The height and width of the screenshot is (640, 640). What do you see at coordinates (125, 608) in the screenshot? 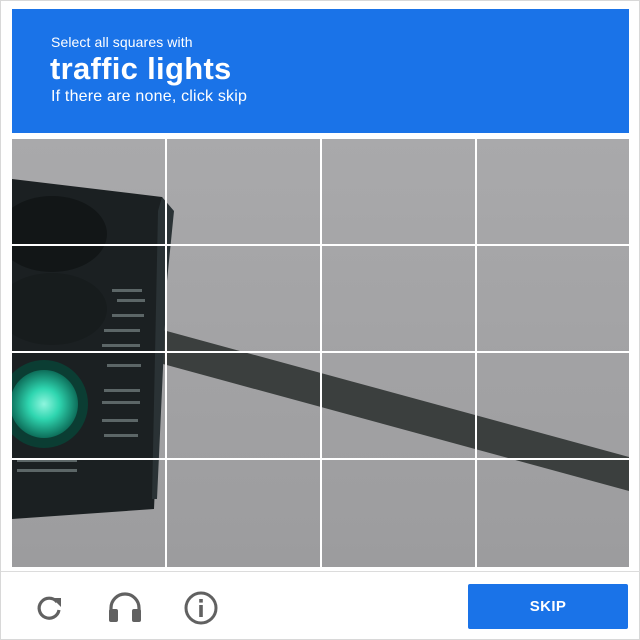
I see `audio-icon` at bounding box center [125, 608].